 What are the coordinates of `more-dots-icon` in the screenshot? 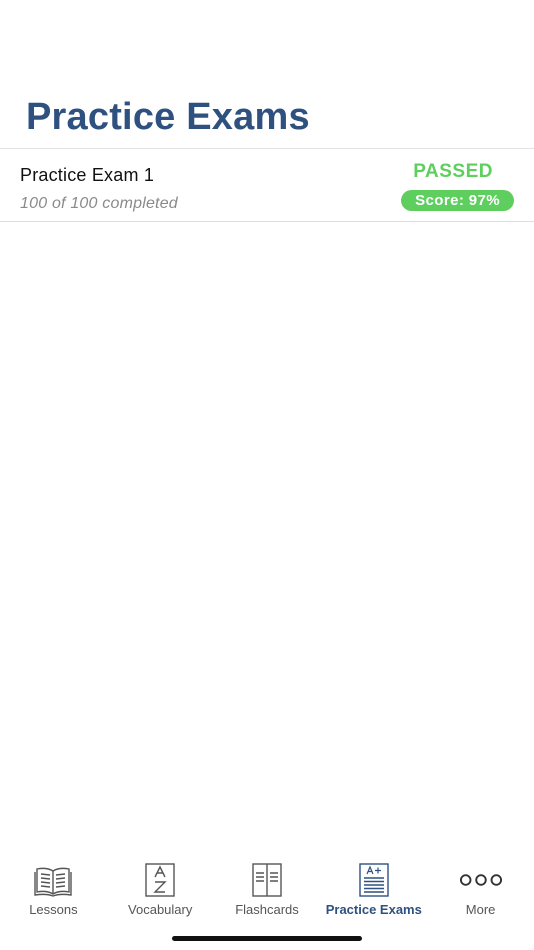 It's located at (481, 880).